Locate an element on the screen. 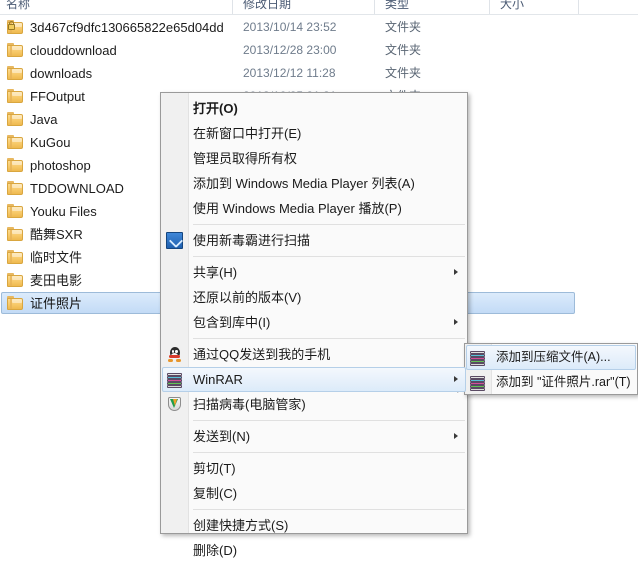 The height and width of the screenshot is (563, 638). menu-item: 添加到 Windows Media Player 列表(A) is located at coordinates (314, 183).